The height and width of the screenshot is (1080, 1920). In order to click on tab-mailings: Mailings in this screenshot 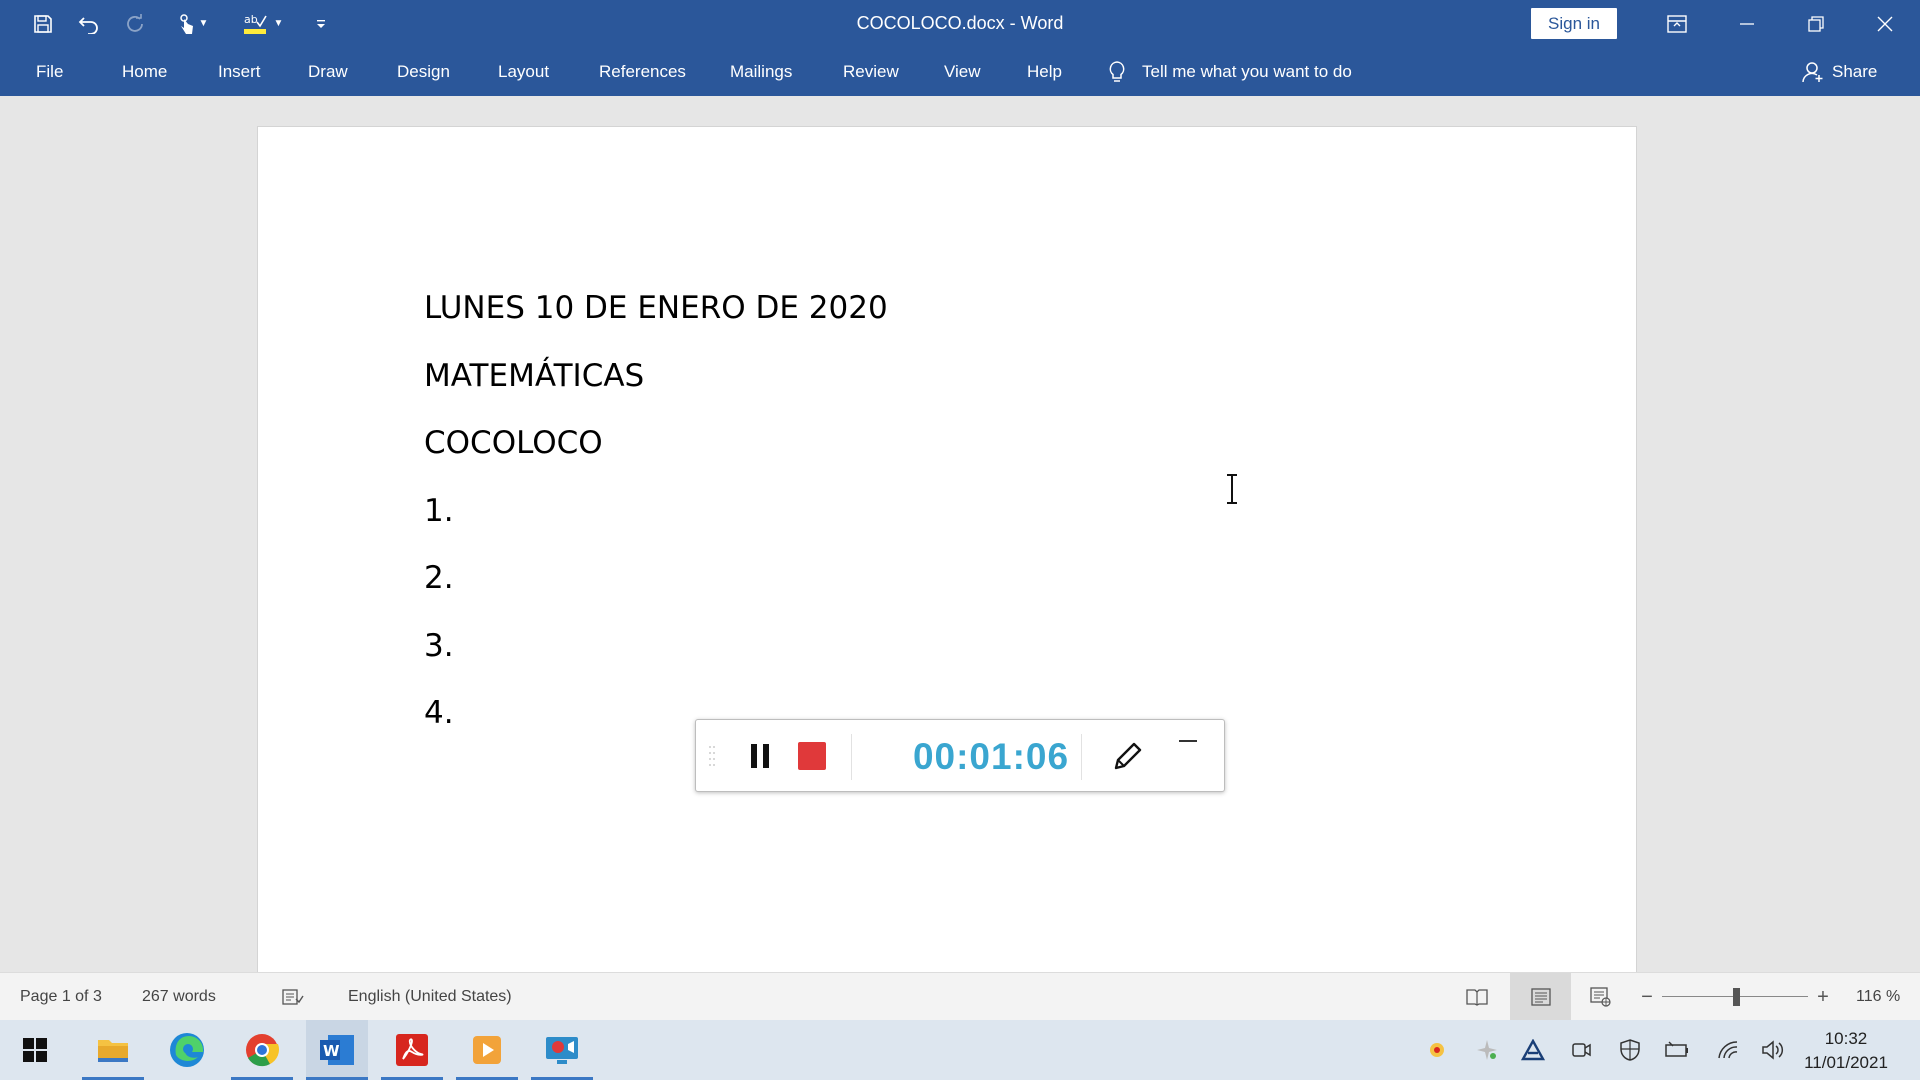, I will do `click(761, 71)`.